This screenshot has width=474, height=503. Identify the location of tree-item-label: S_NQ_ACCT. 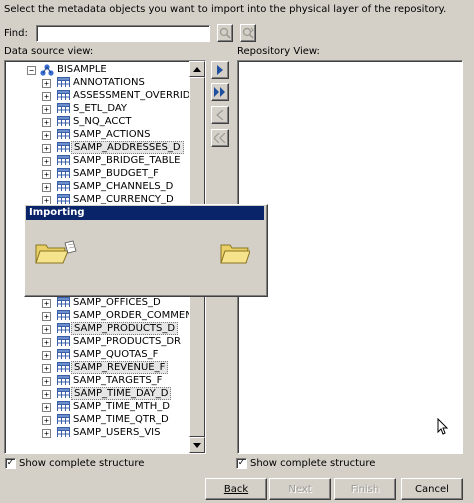
(102, 121).